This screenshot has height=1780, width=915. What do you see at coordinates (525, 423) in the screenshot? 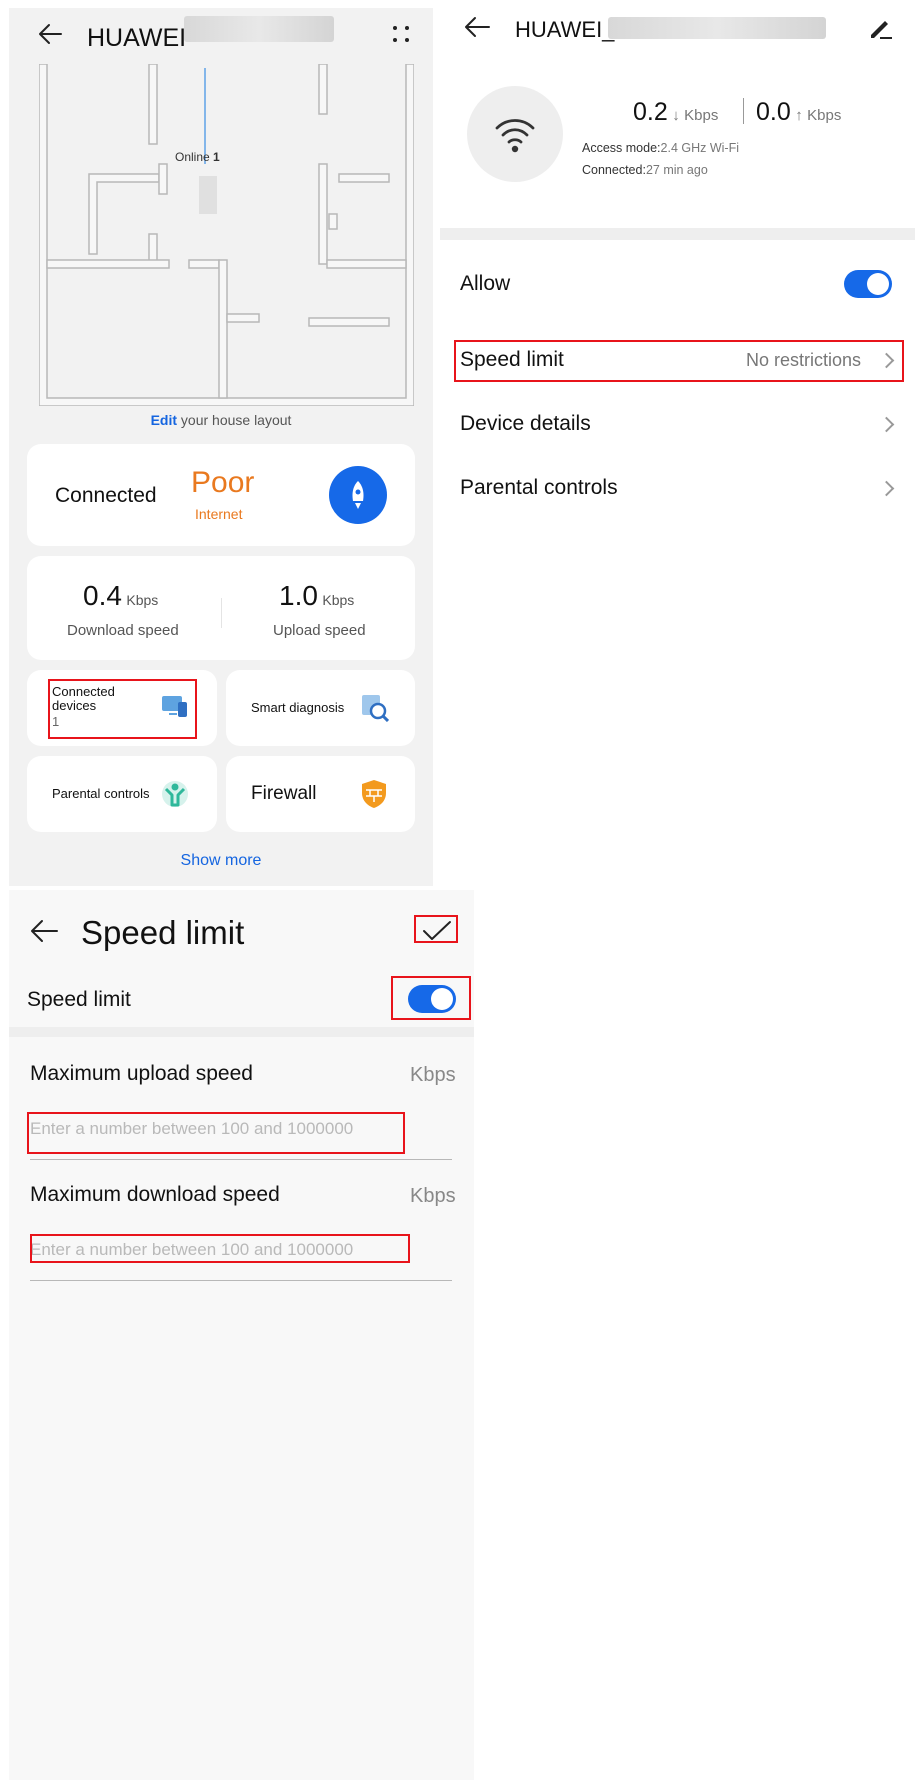
I see `device-details-label: Device details` at bounding box center [525, 423].